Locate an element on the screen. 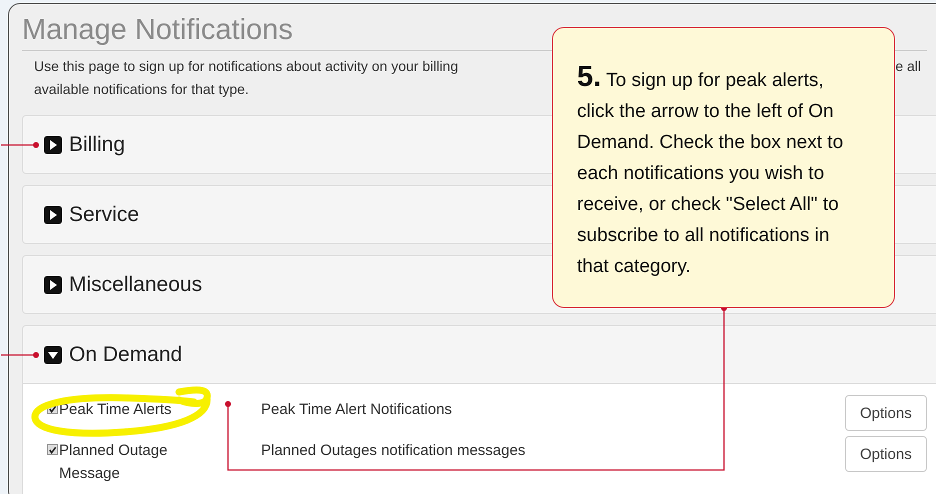 The image size is (936, 494). section-title: Service is located at coordinates (104, 214).